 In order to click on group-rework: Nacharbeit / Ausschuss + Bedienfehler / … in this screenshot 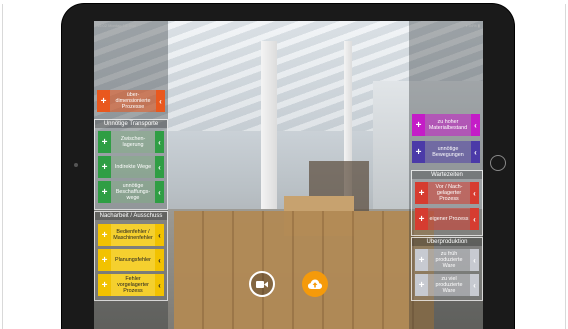, I will do `click(131, 256)`.